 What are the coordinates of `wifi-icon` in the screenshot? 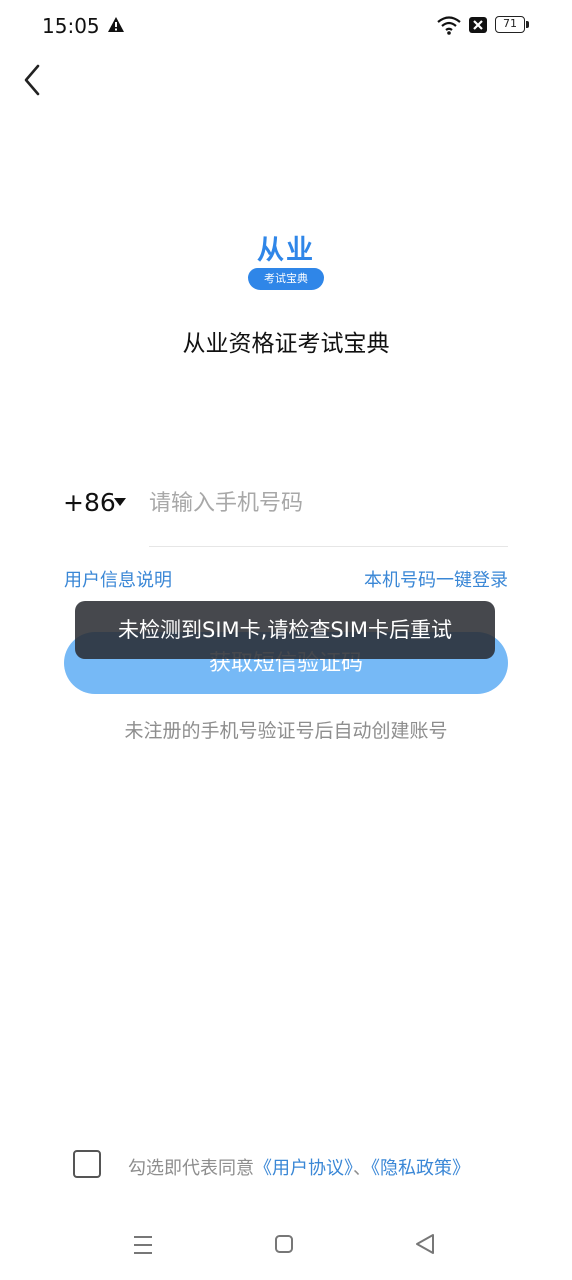 It's located at (449, 25).